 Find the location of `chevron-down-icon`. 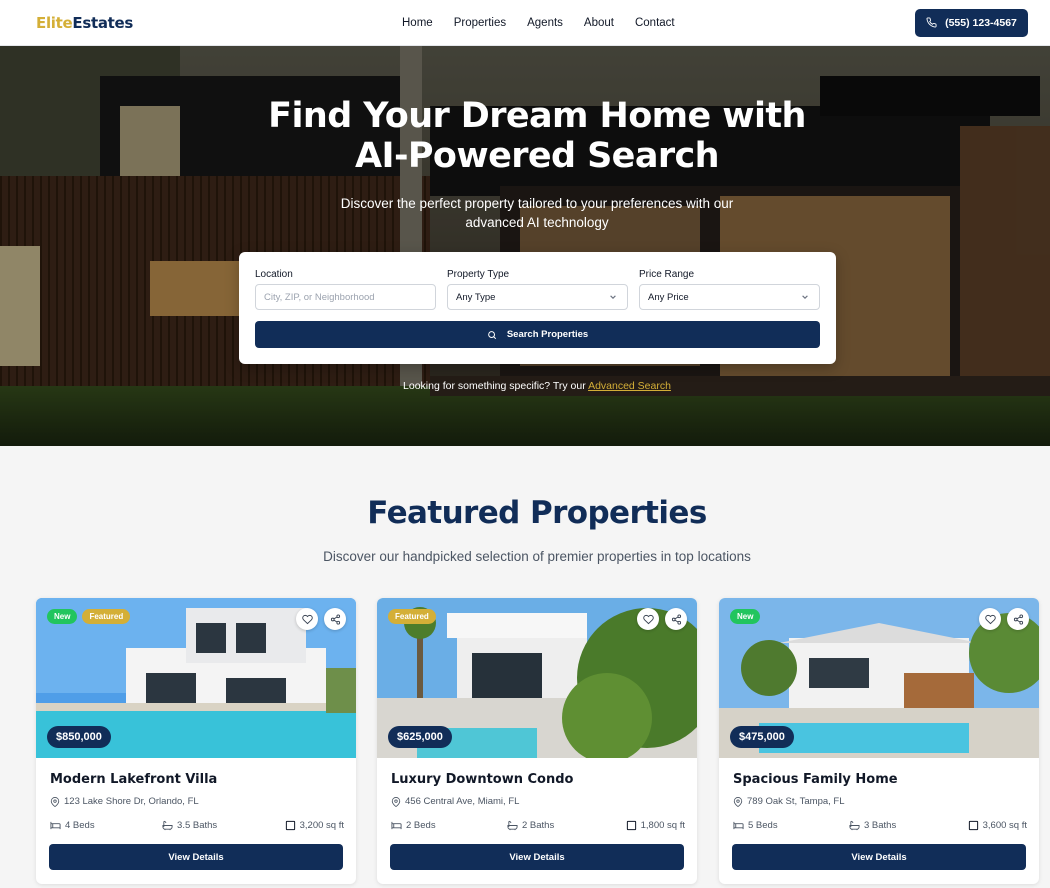

chevron-down-icon is located at coordinates (805, 297).